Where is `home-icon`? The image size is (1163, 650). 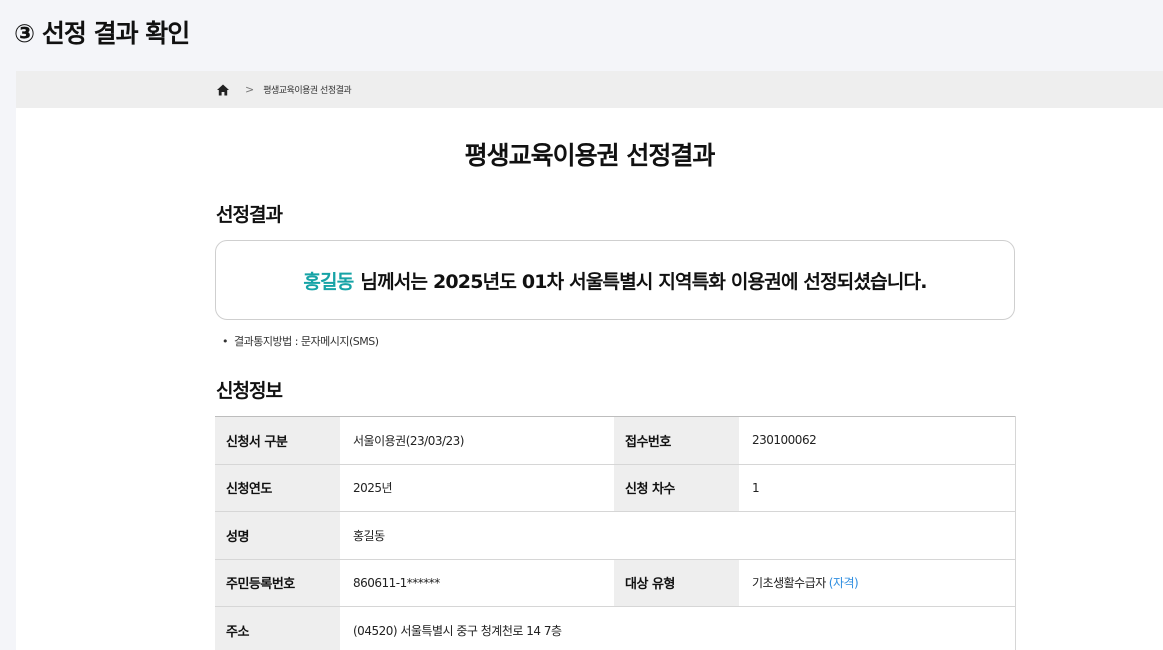
home-icon is located at coordinates (223, 90).